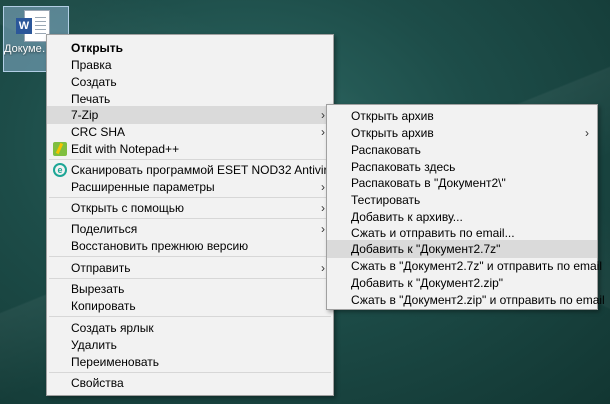  Describe the element at coordinates (462, 183) in the screenshot. I see `submenu-item-extract-to-folder: Распаковать в "Документ2\"` at that location.